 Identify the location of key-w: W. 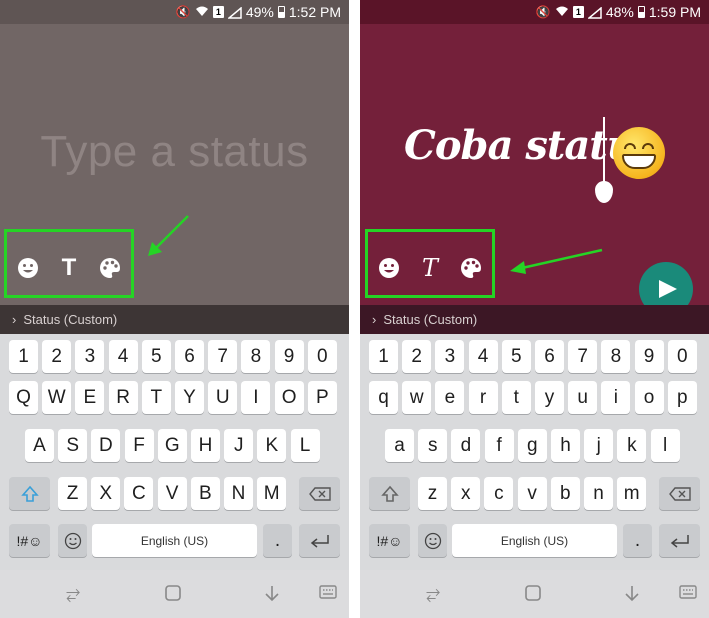
(57, 397).